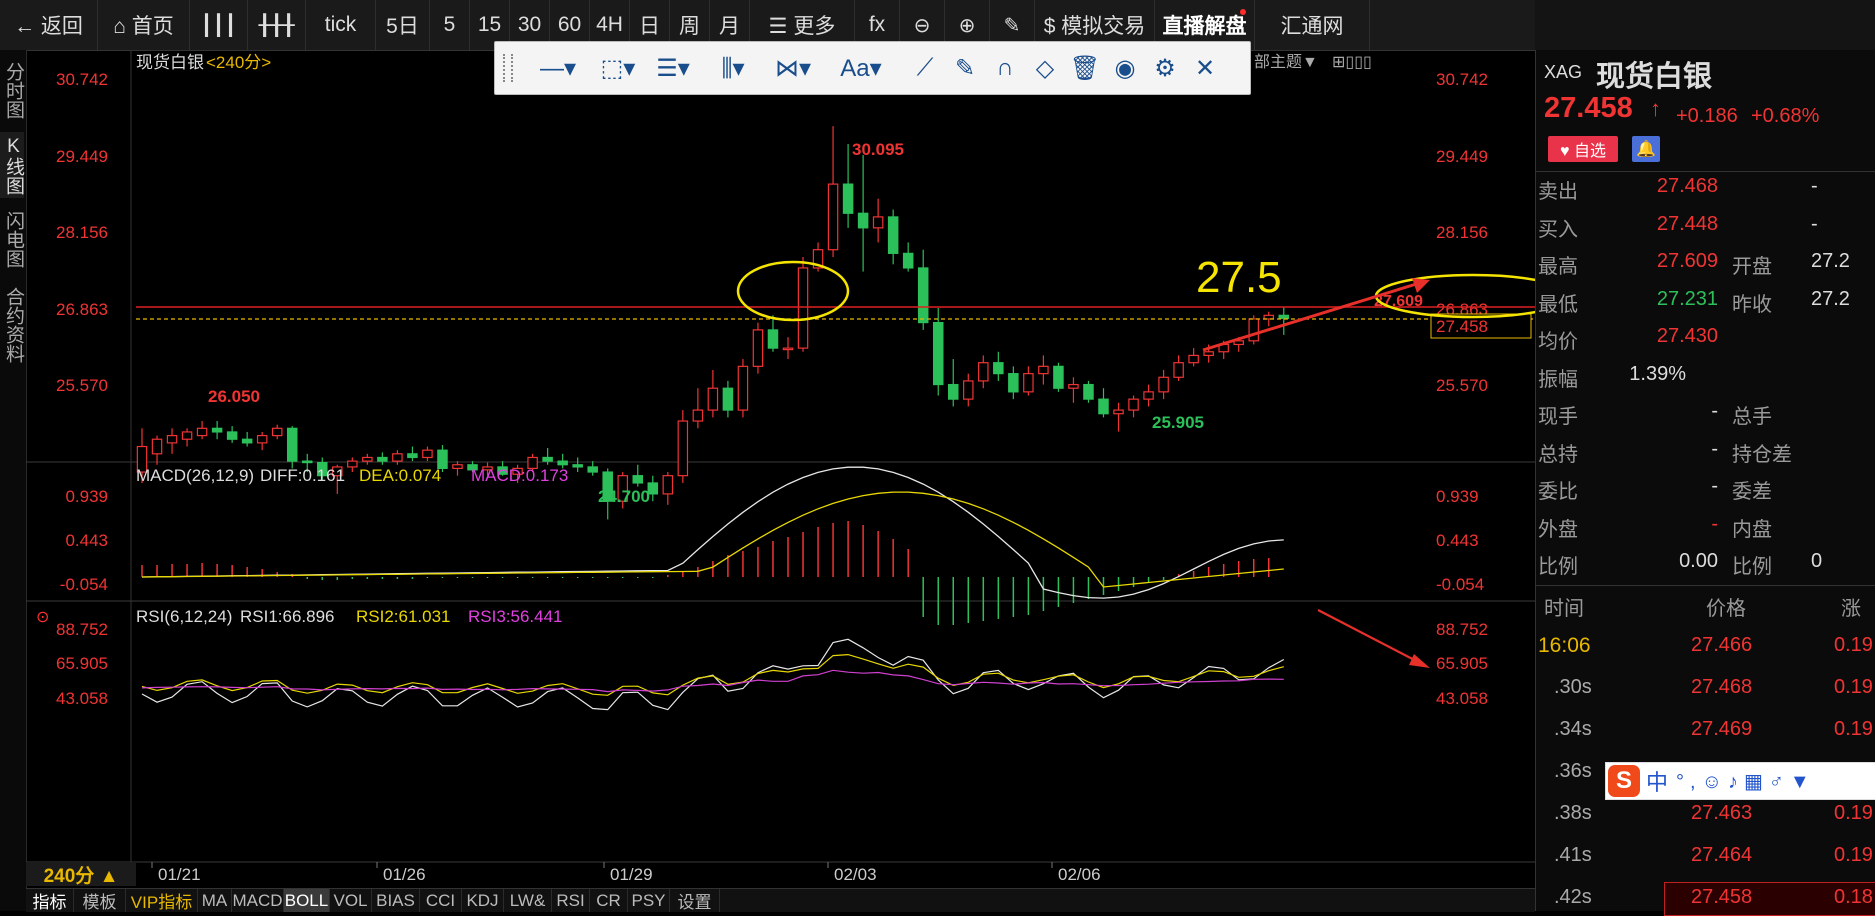  Describe the element at coordinates (569, 24) in the screenshot. I see `toolbar-item-label: 60` at that location.